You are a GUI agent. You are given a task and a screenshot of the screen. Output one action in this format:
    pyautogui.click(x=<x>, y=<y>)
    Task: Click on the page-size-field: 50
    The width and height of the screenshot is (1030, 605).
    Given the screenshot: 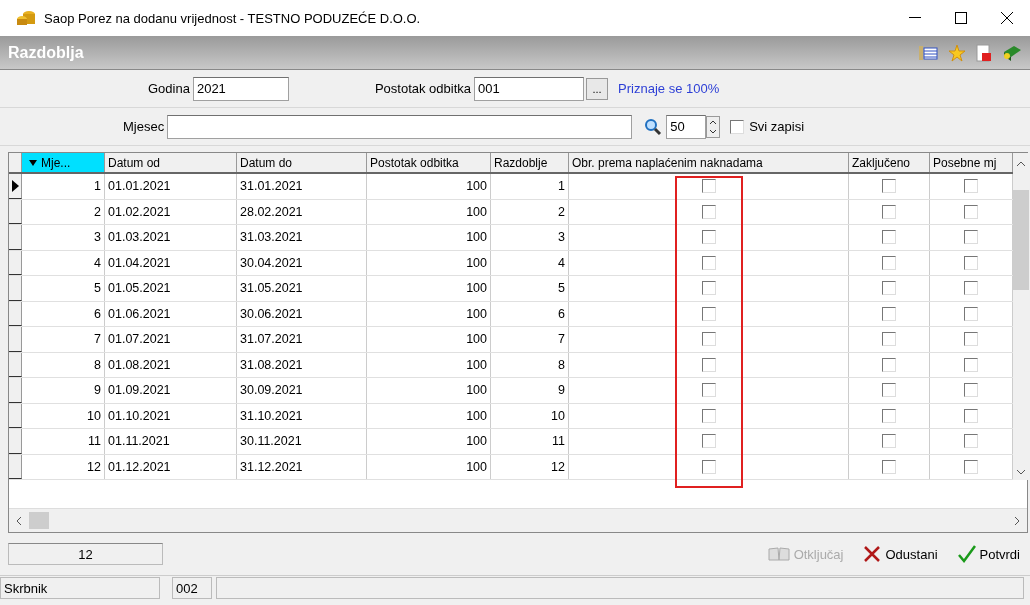 What is the action you would take?
    pyautogui.click(x=686, y=126)
    